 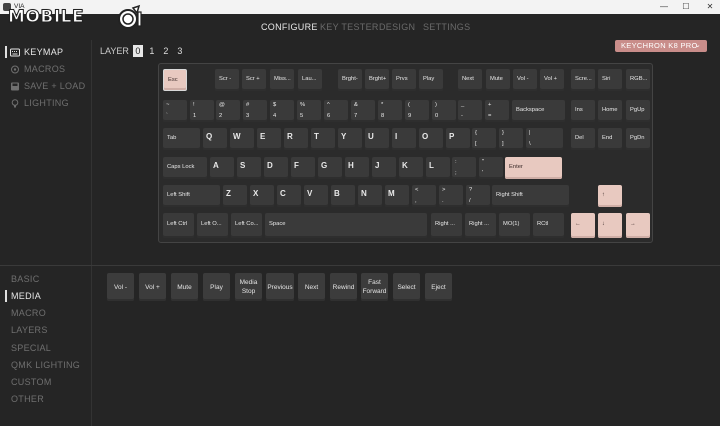 I want to click on key-row2-14: Del, so click(x=583, y=139).